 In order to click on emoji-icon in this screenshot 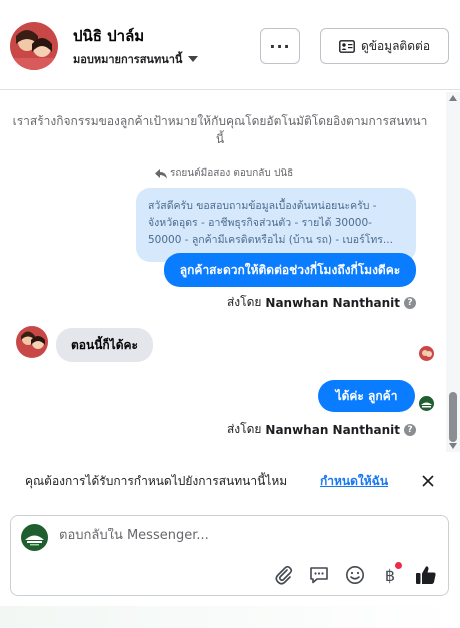, I will do `click(355, 575)`.